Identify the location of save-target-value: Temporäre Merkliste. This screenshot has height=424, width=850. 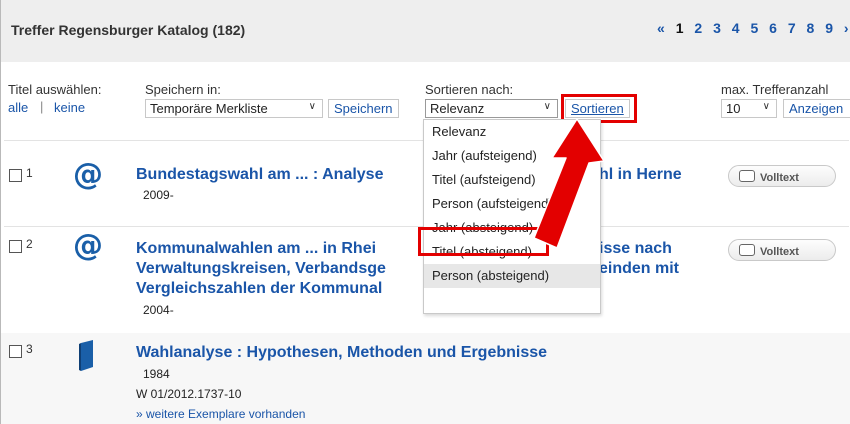
(209, 108).